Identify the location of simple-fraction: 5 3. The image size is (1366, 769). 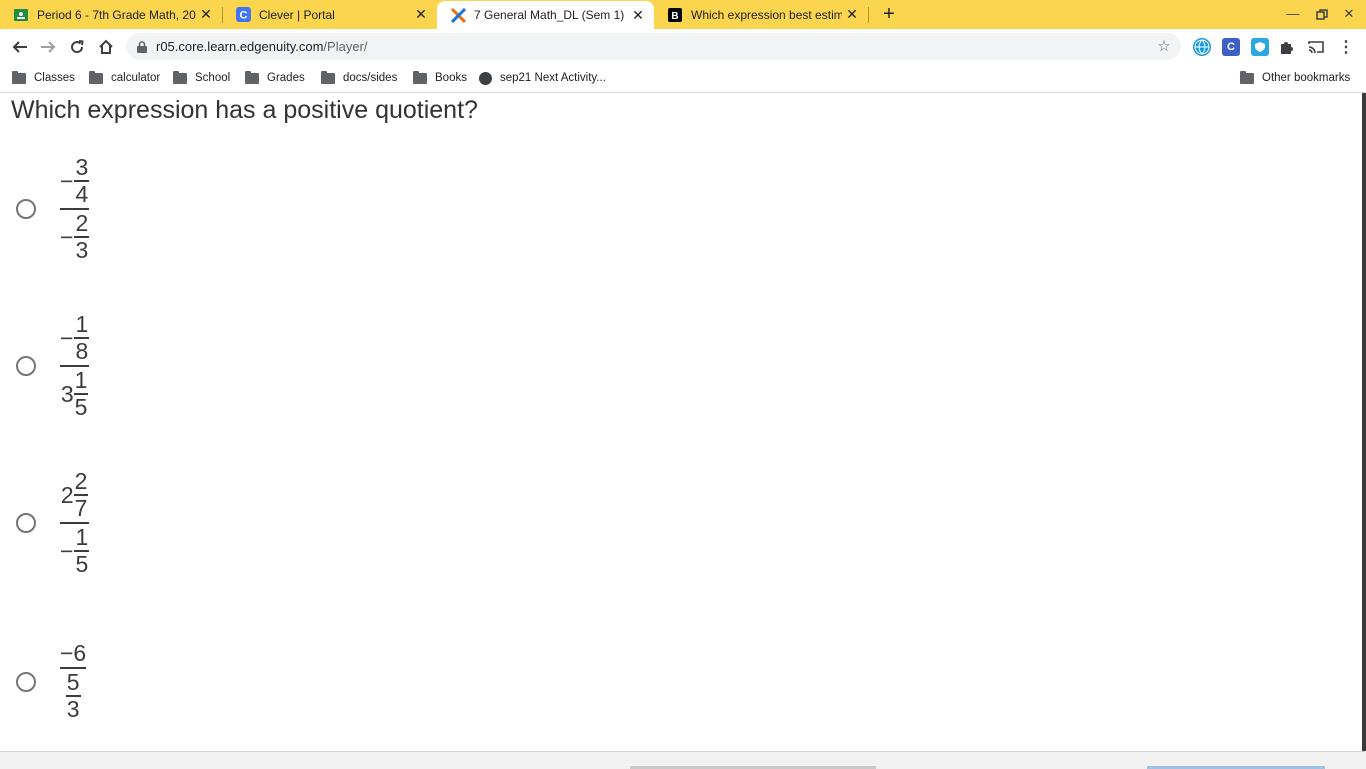
(73, 695).